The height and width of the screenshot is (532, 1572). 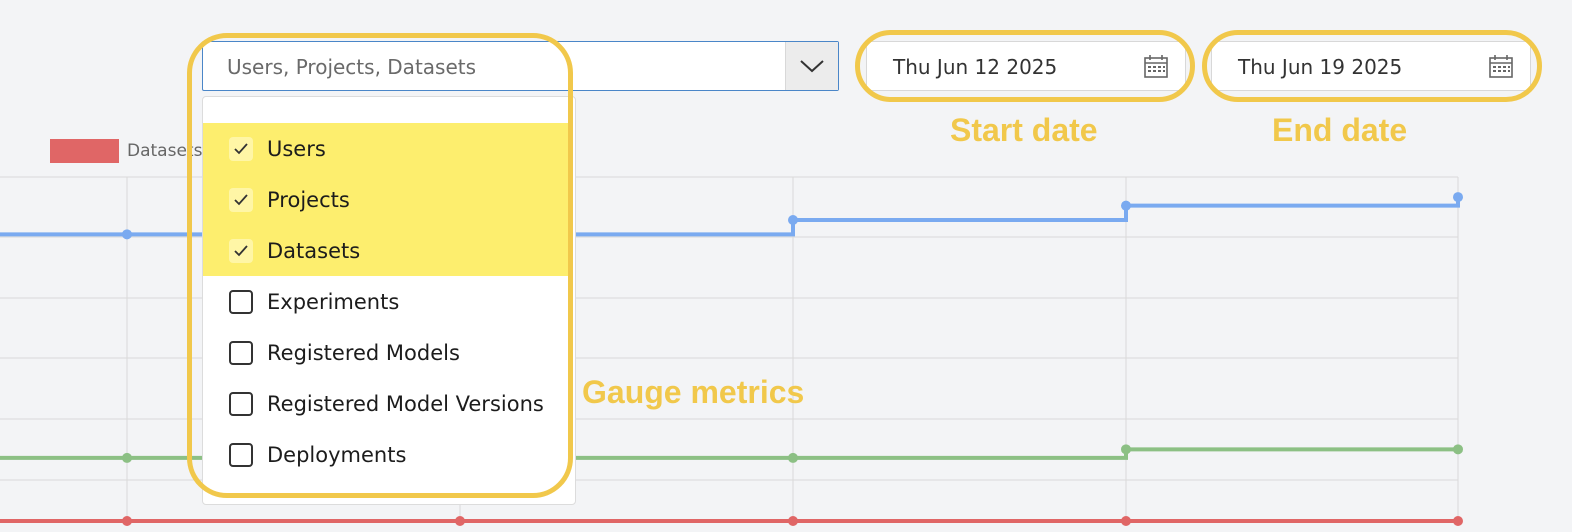 What do you see at coordinates (386, 250) in the screenshot?
I see `option-datasets: Datasets` at bounding box center [386, 250].